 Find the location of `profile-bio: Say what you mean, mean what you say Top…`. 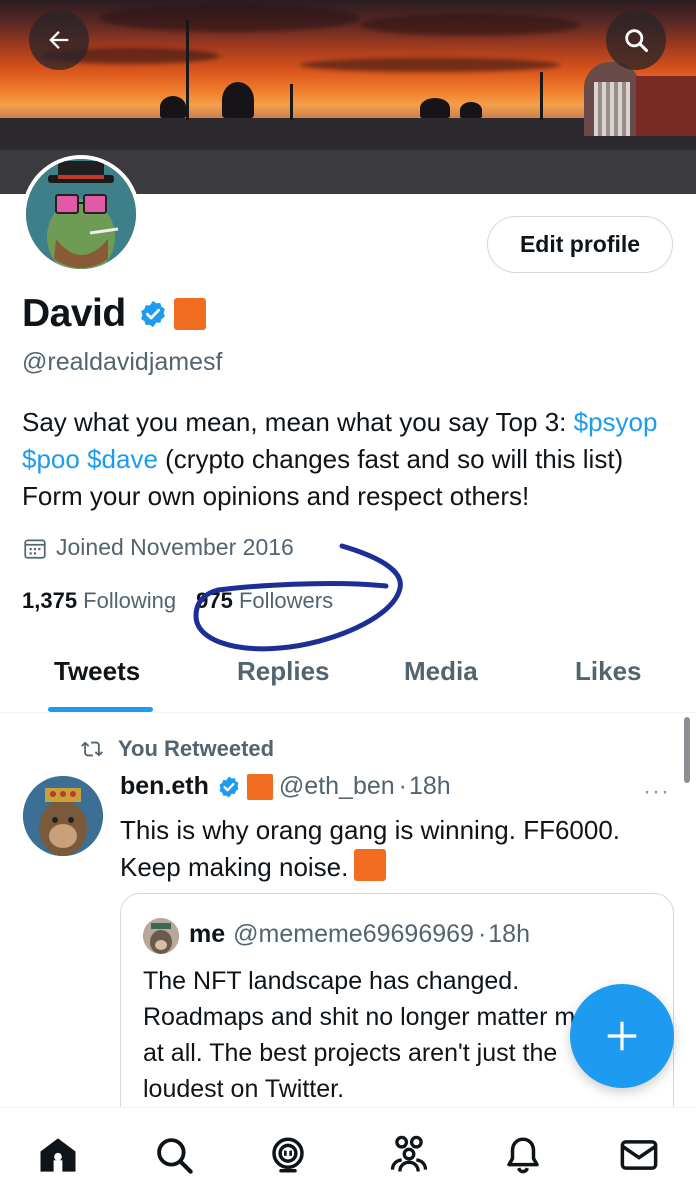

profile-bio: Say what you mean, mean what you say Top… is located at coordinates (340, 459).